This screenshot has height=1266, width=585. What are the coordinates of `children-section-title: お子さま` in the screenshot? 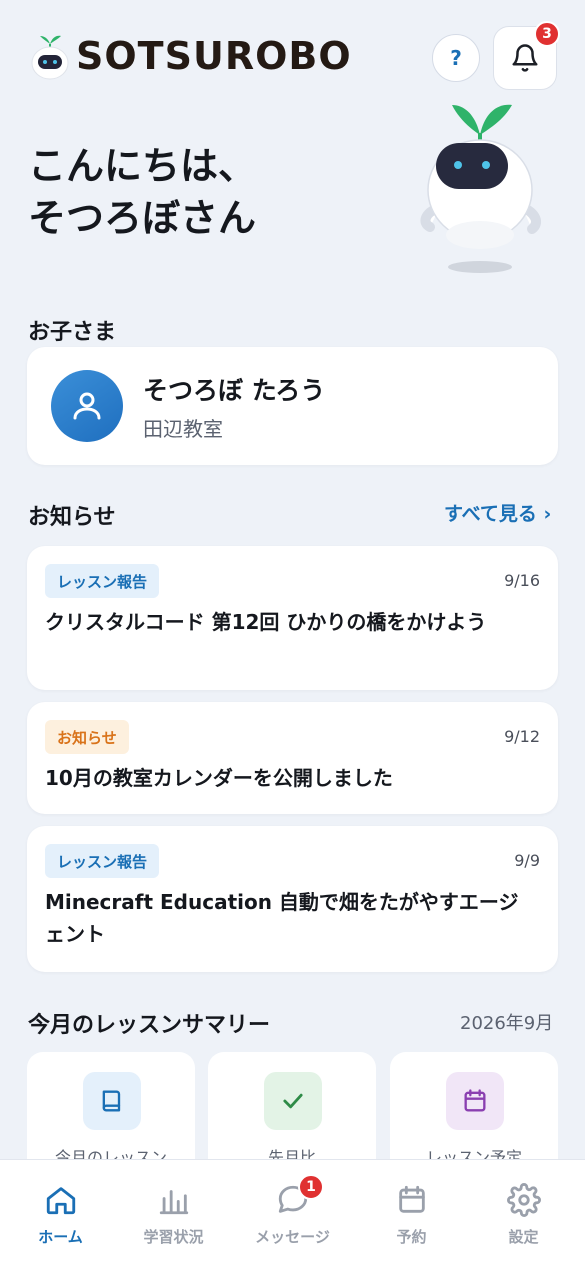 It's located at (72, 332).